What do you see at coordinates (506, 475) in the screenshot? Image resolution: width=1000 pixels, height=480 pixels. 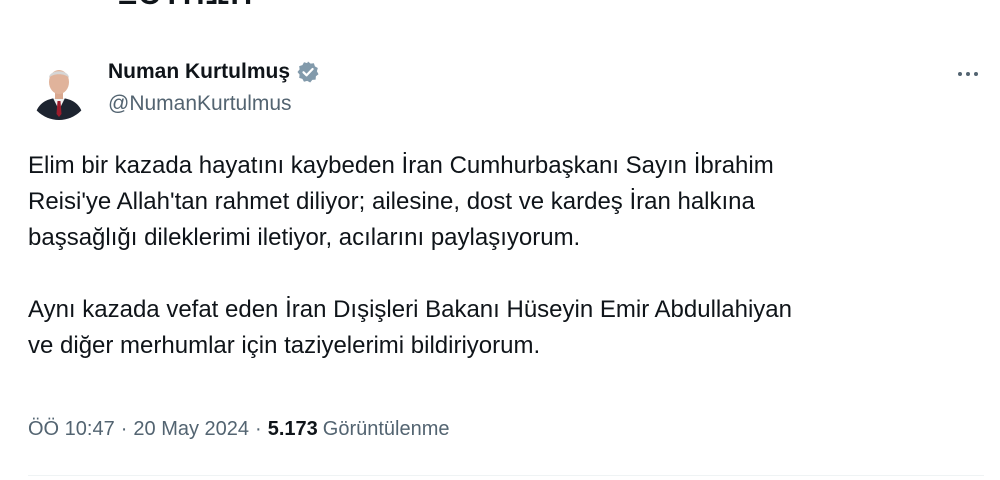 I see `divider` at bounding box center [506, 475].